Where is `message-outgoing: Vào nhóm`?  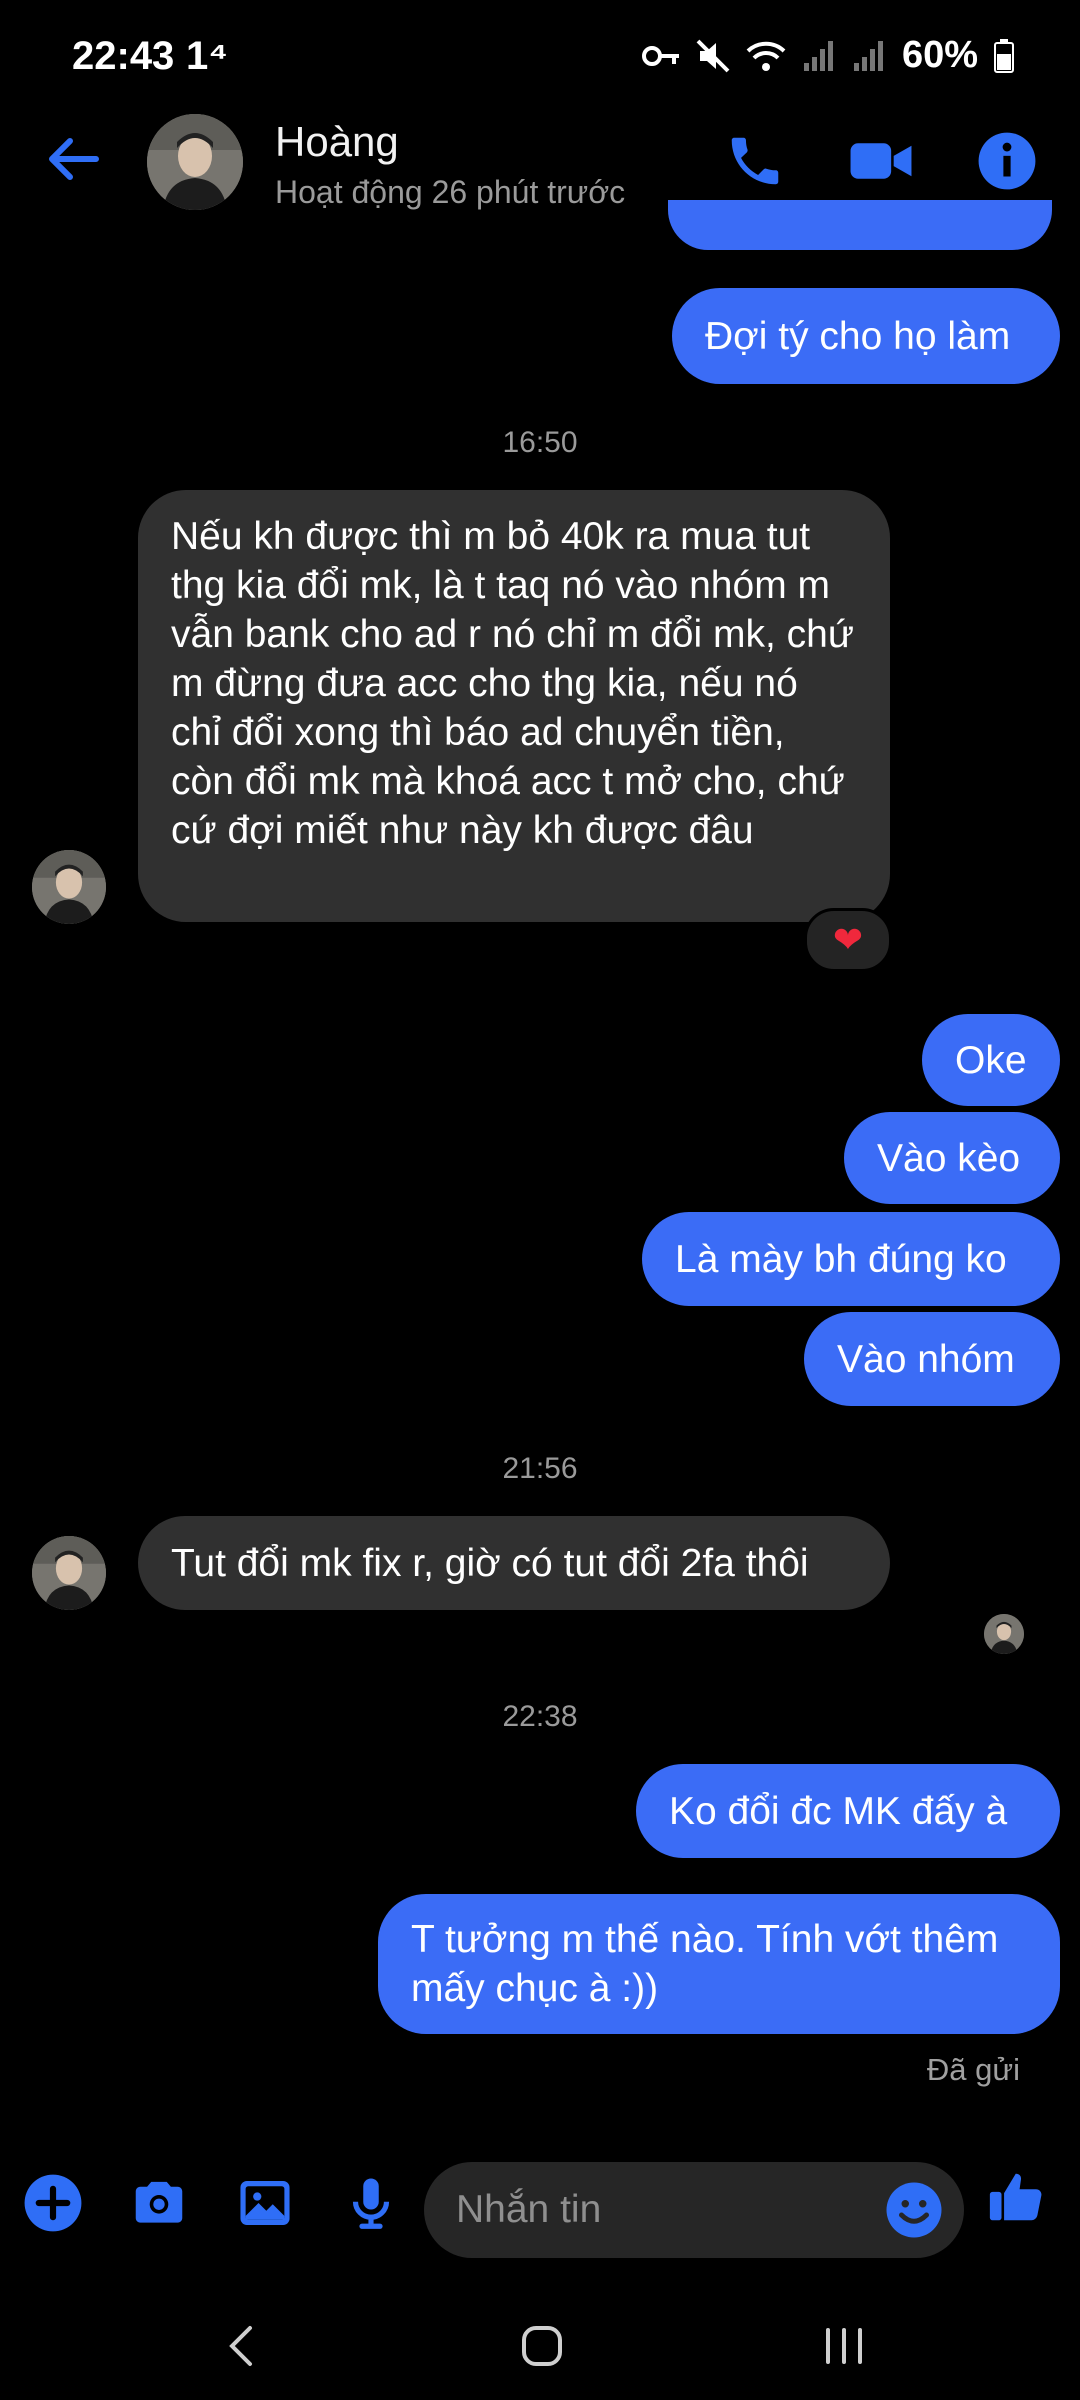 message-outgoing: Vào nhóm is located at coordinates (932, 1359).